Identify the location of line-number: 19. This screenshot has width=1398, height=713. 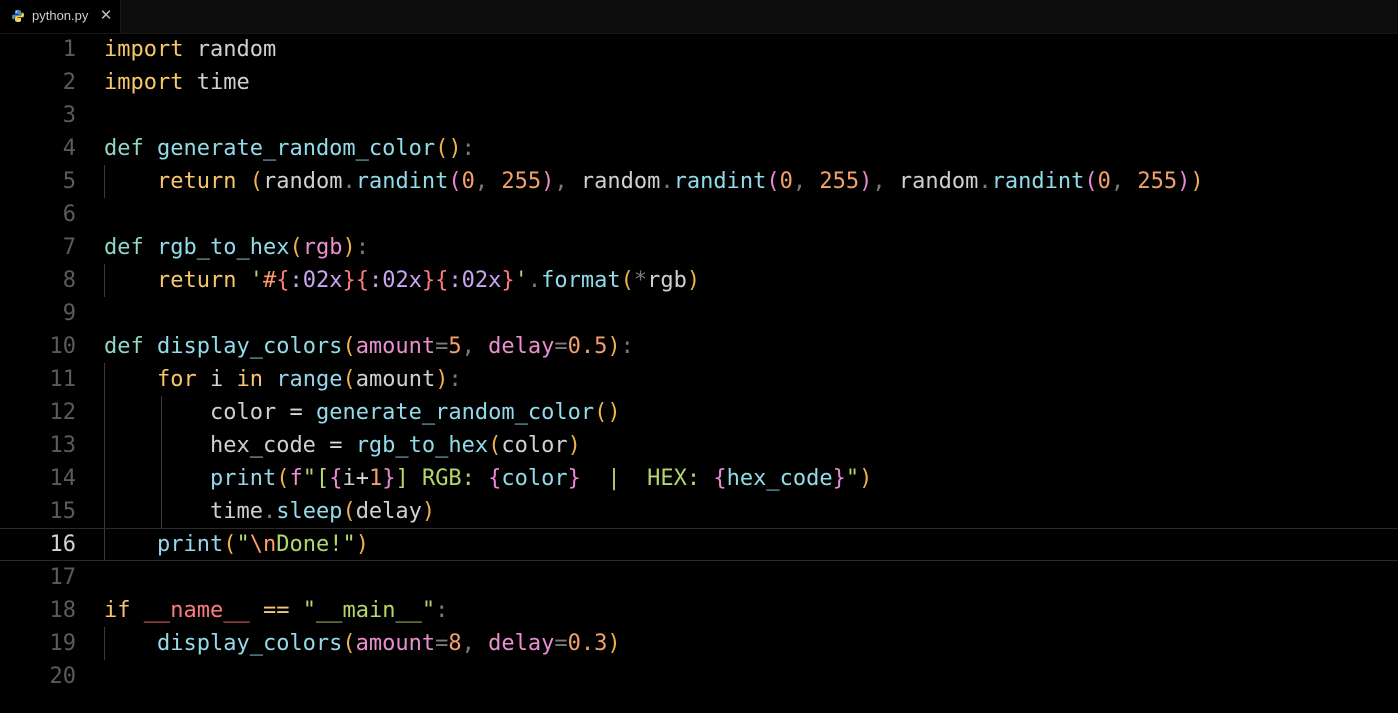
(63, 643).